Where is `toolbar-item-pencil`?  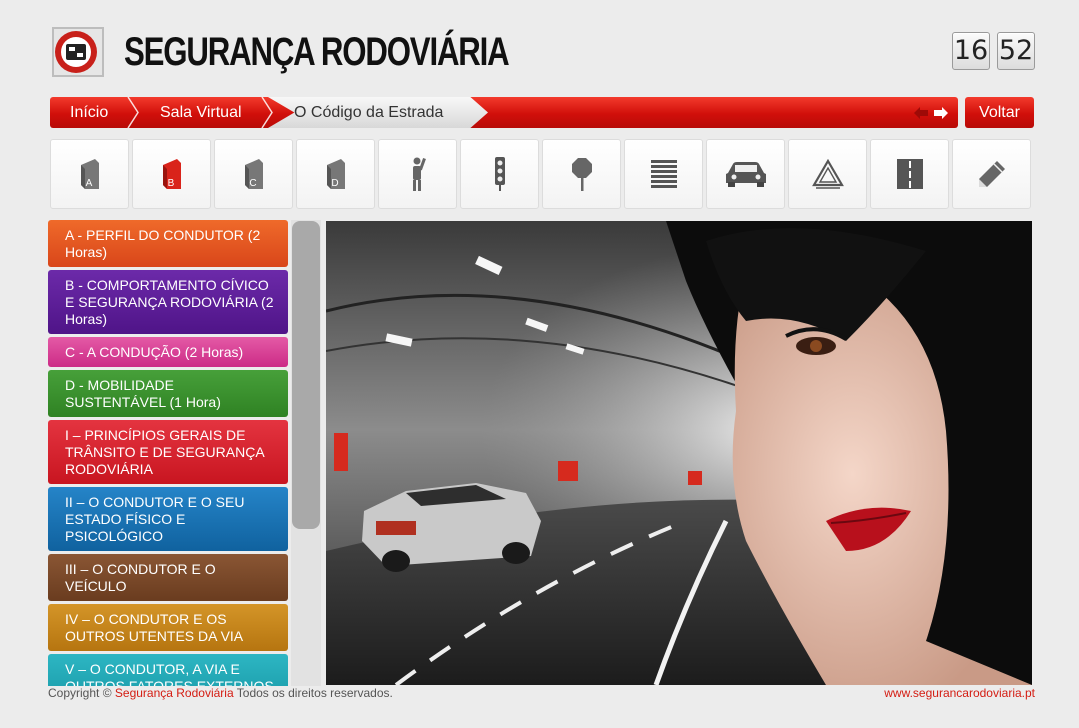 toolbar-item-pencil is located at coordinates (991, 174).